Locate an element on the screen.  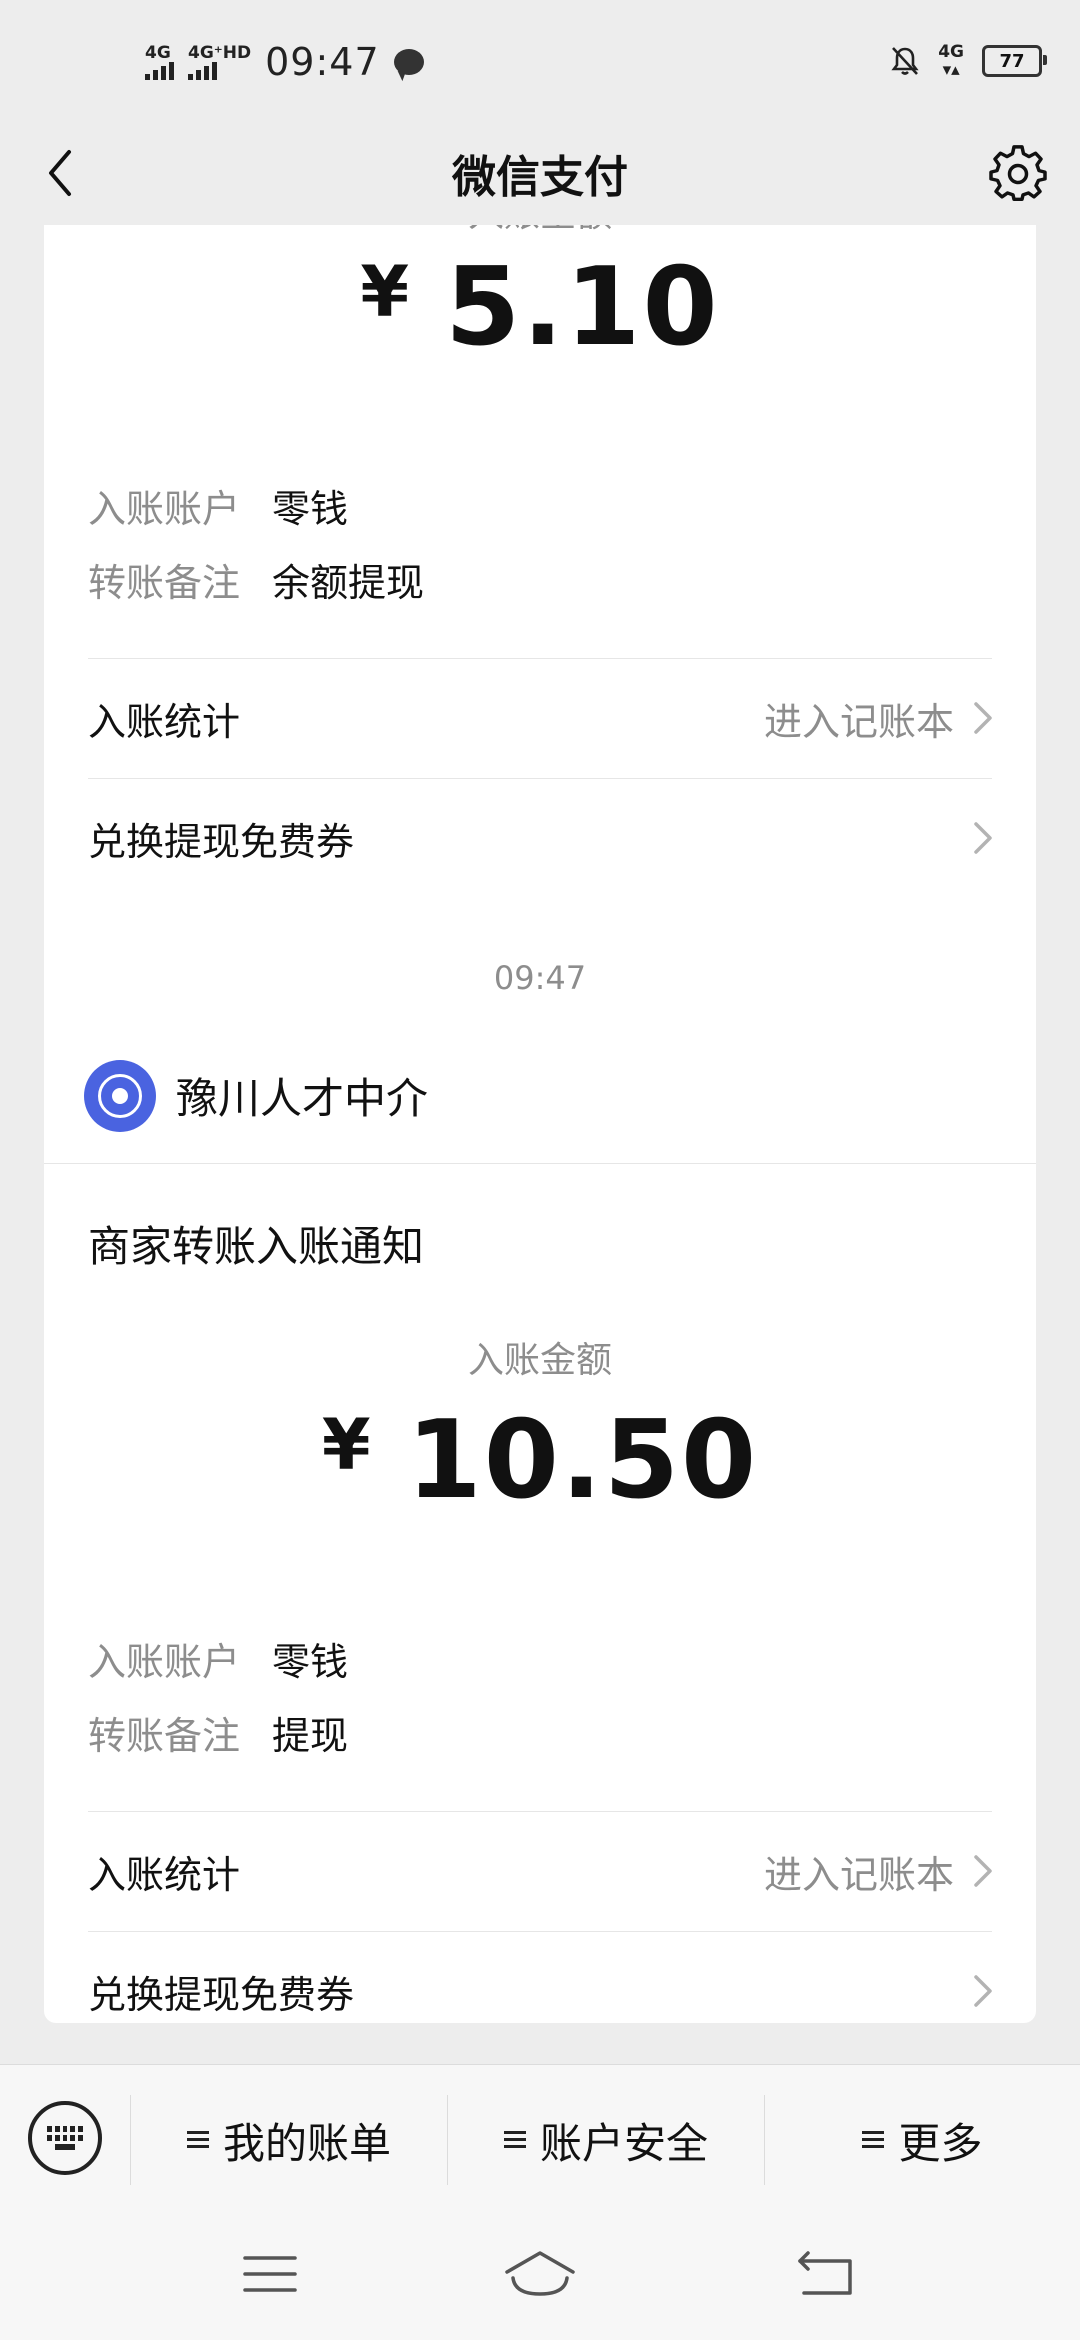
system-back-button is located at coordinates (825, 2274).